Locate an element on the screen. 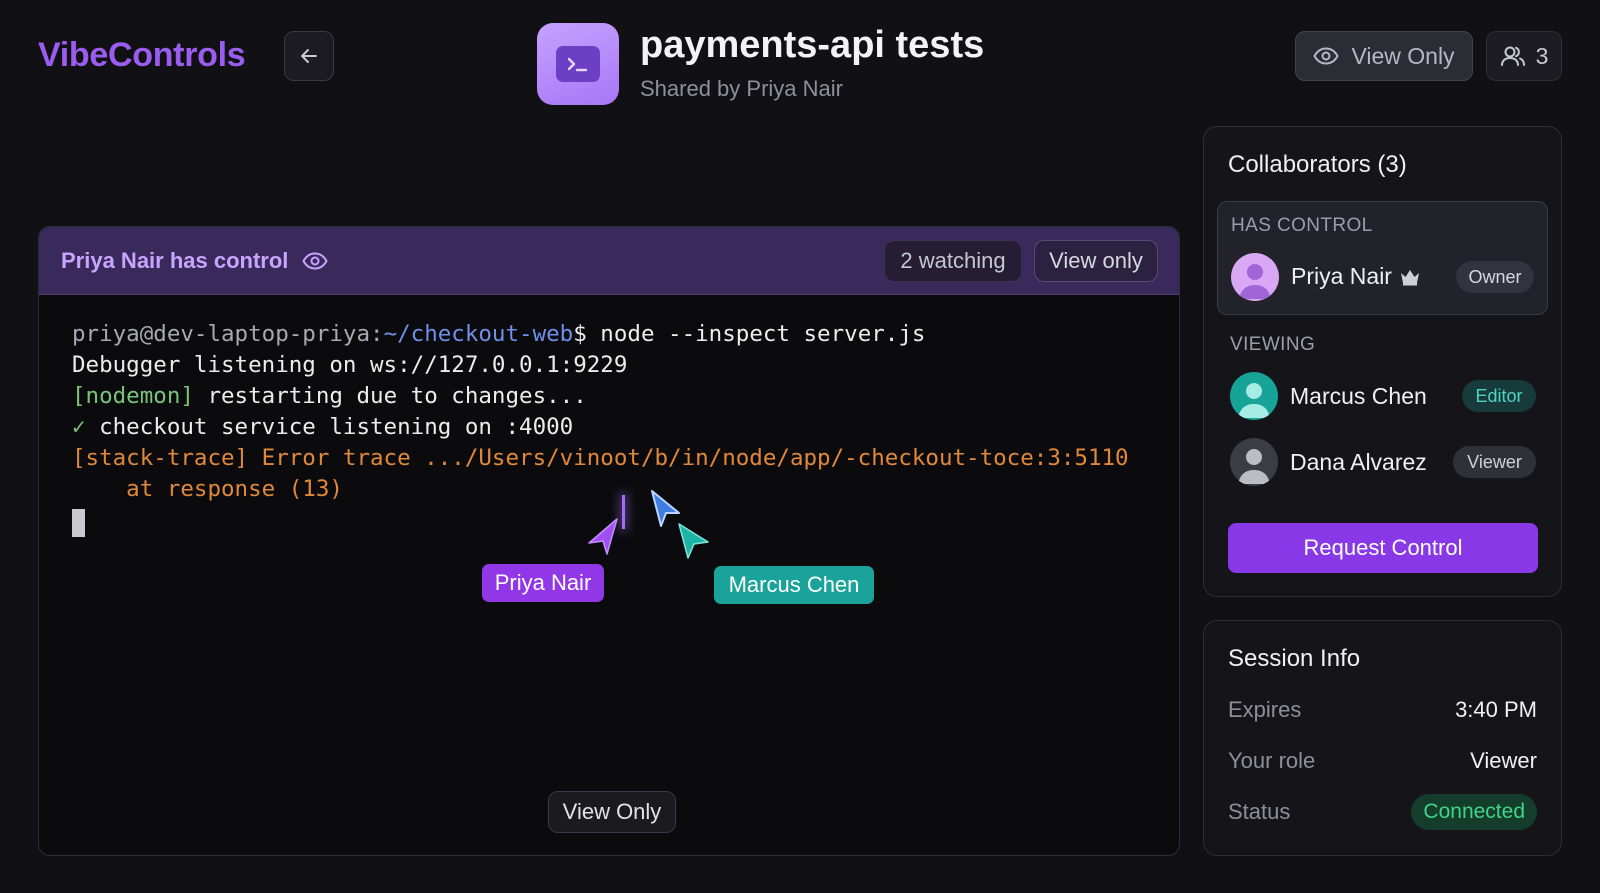 The width and height of the screenshot is (1600, 893). viewing-label: VIEWING is located at coordinates (1273, 344).